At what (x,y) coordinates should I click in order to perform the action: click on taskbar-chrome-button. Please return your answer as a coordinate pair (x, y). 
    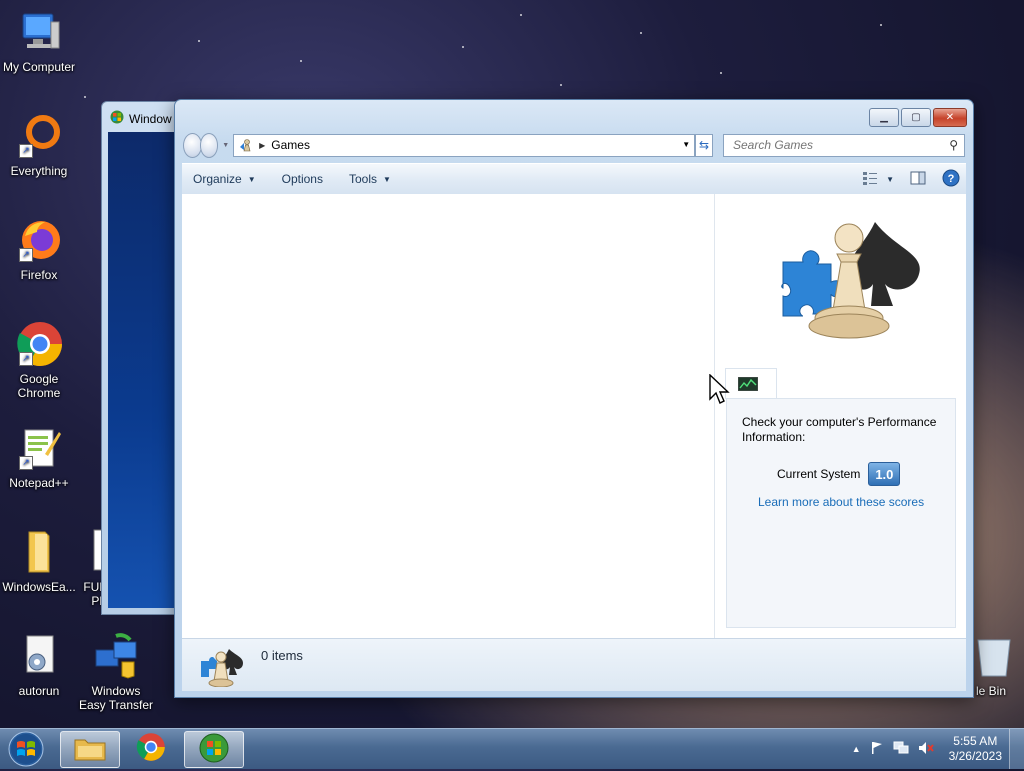
    Looking at the image, I should click on (151, 748).